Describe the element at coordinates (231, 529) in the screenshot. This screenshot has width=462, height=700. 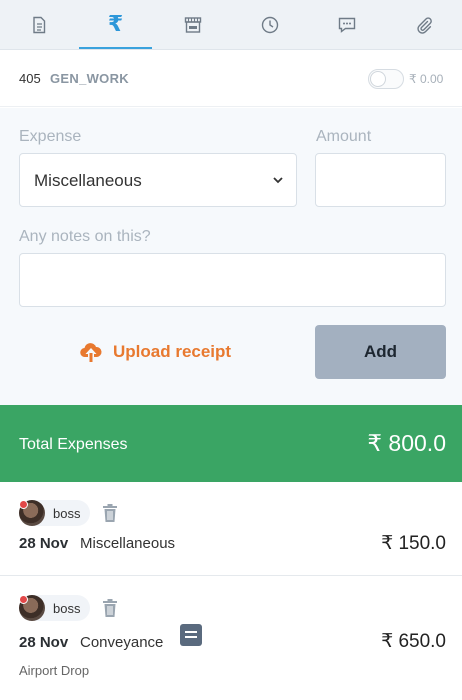
I see `expense-item: boss 28 Nov Miscellaneous ₹ 150.0` at that location.